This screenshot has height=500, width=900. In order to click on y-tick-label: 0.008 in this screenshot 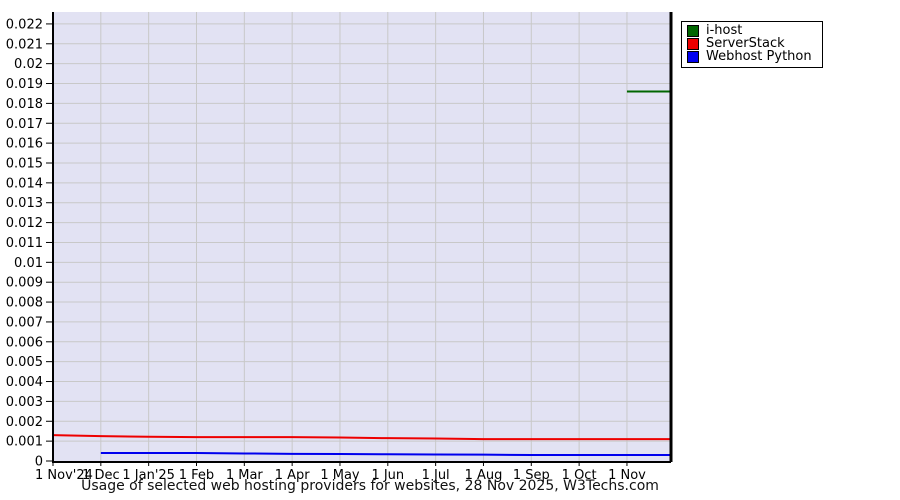, I will do `click(24, 303)`.